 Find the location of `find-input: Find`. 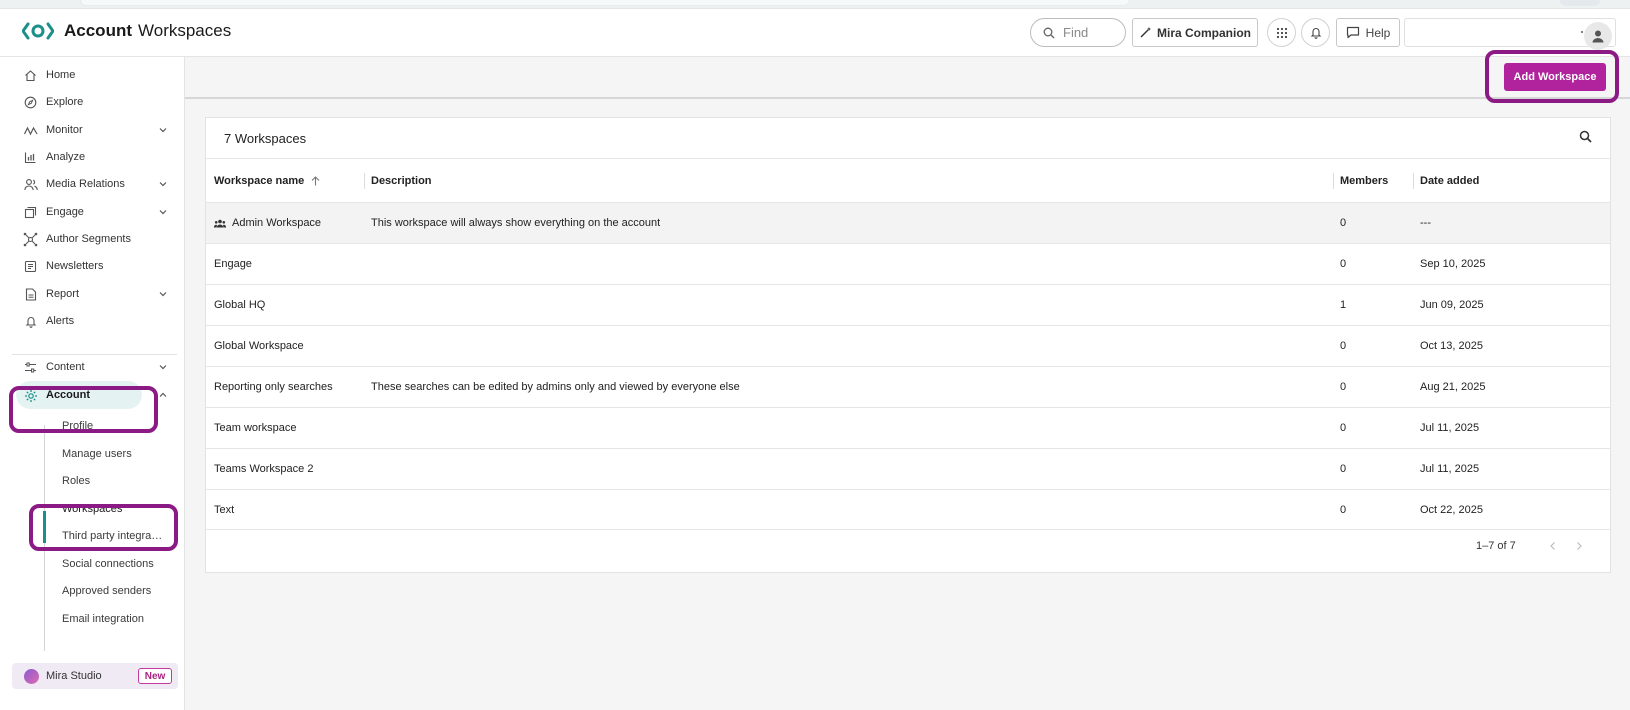

find-input: Find is located at coordinates (1078, 32).